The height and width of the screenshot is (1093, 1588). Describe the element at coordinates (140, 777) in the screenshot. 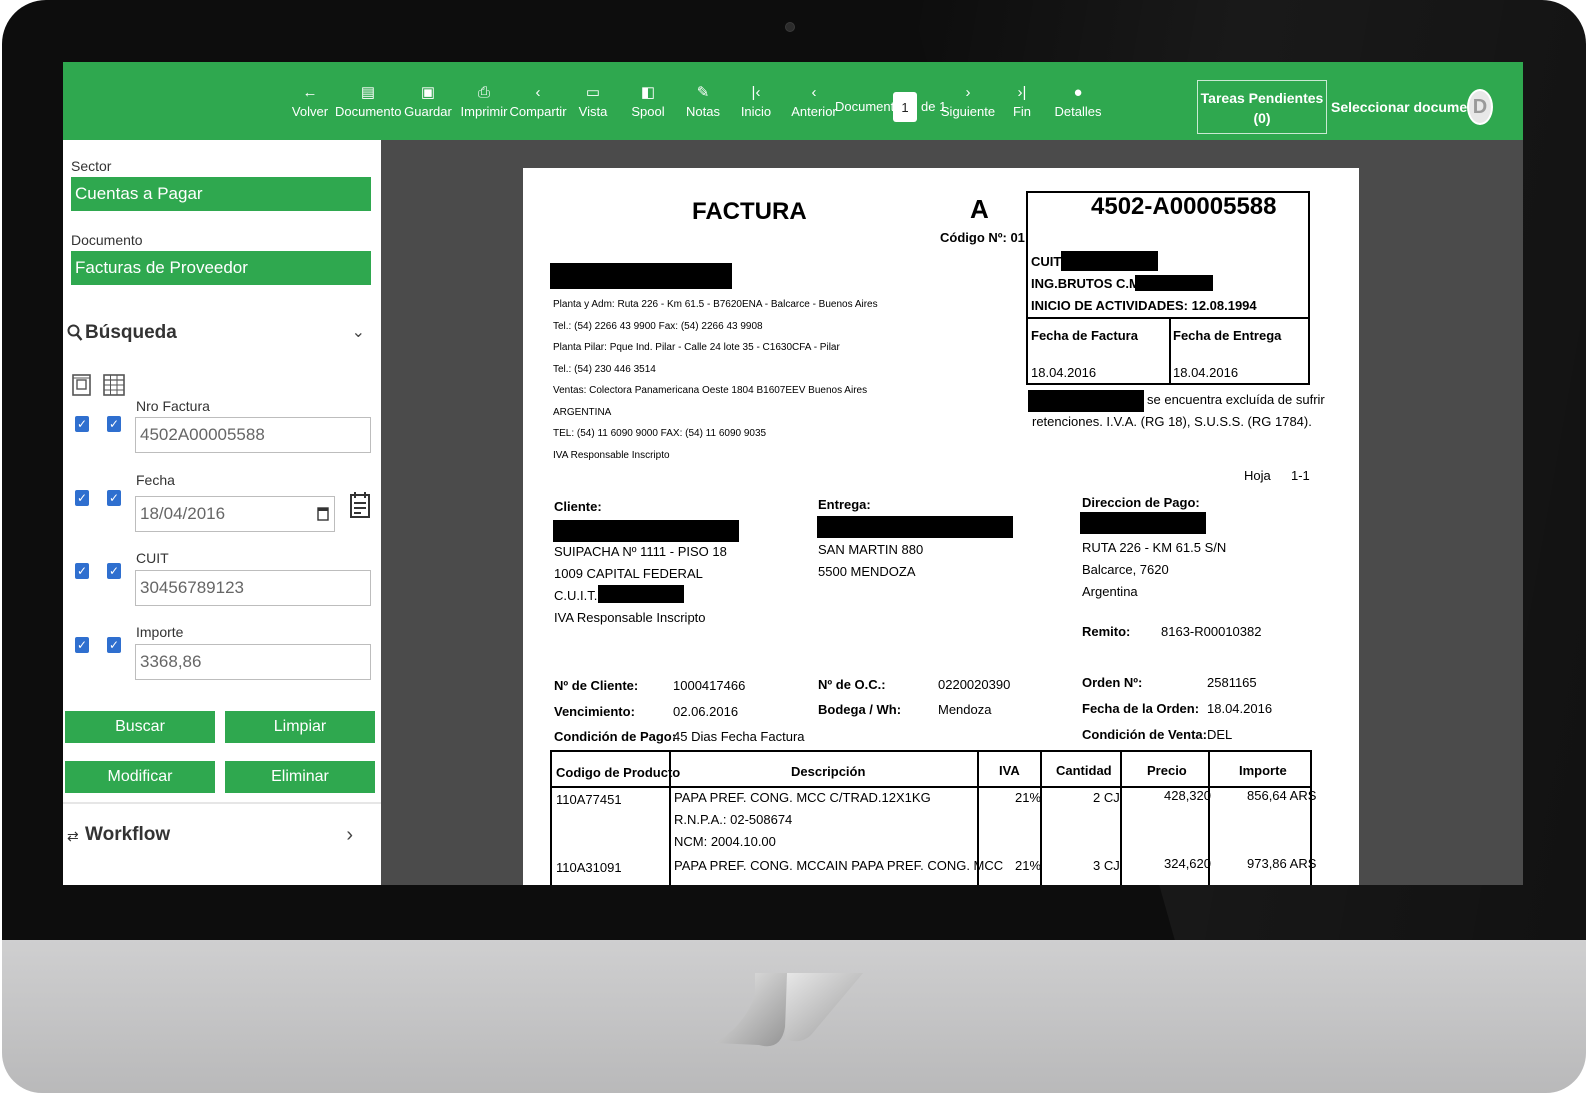

I see `modificar-button: Modificar` at that location.